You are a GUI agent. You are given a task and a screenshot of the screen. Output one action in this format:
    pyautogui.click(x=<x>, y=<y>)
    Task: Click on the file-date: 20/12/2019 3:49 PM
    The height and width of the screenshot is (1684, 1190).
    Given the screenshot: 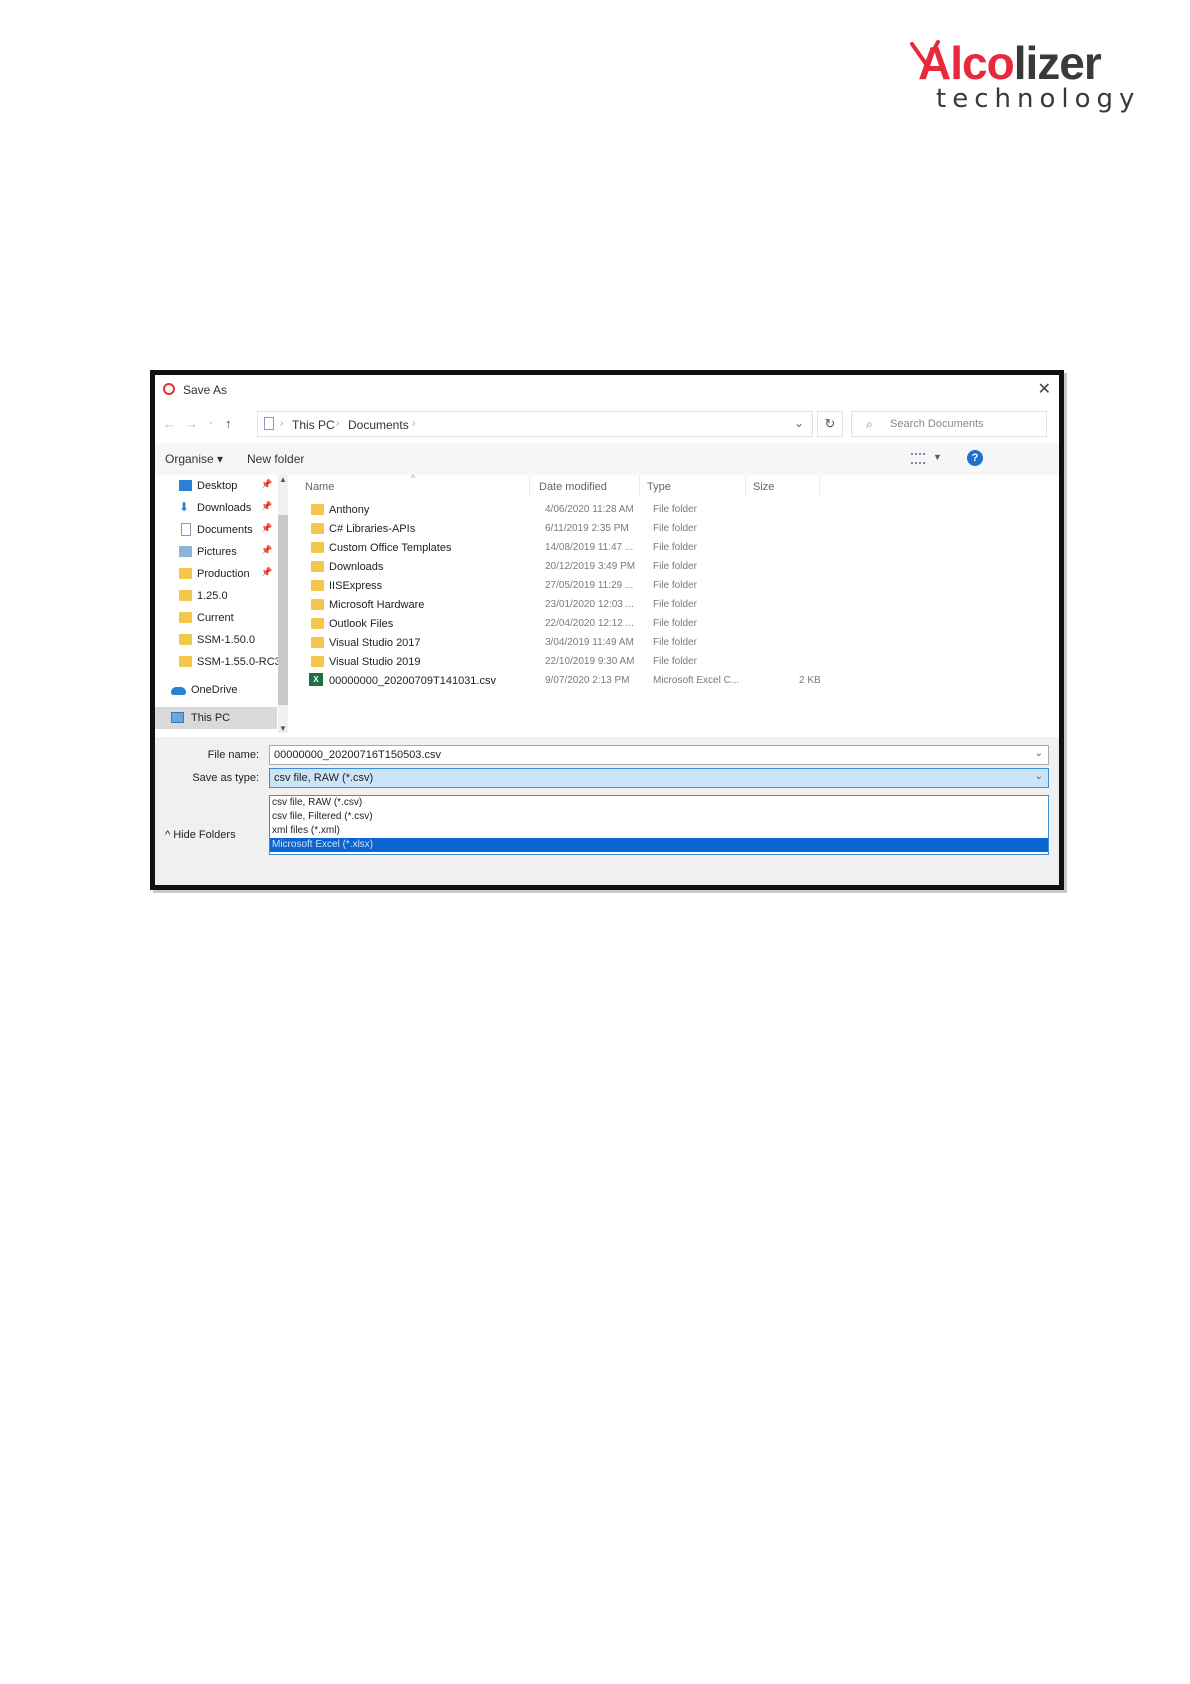 What is the action you would take?
    pyautogui.click(x=590, y=566)
    